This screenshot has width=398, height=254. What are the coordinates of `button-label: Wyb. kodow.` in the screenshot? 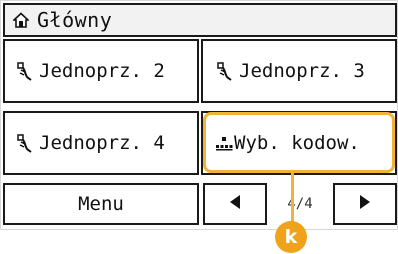 It's located at (297, 143).